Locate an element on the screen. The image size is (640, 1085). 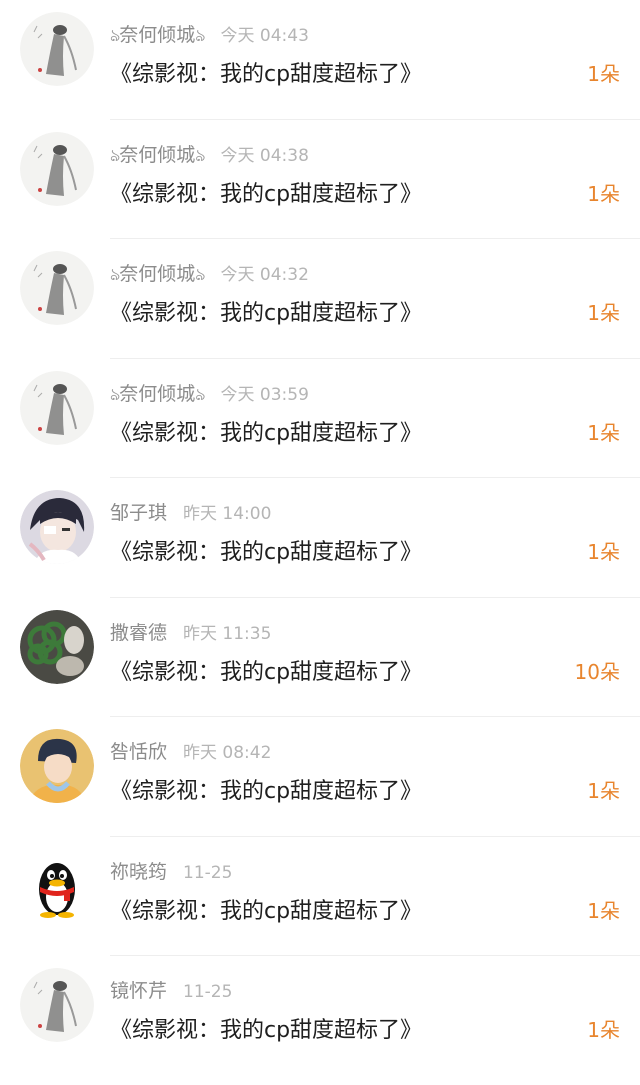
row-meta: 邹子琪 昨天 14:00 is located at coordinates (190, 513).